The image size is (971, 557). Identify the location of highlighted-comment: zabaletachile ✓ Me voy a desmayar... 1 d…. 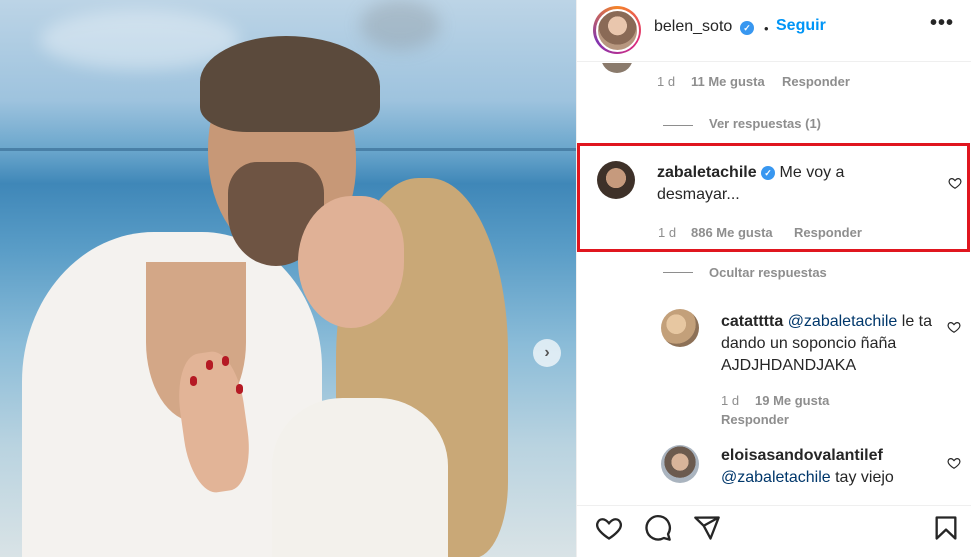
(773, 197).